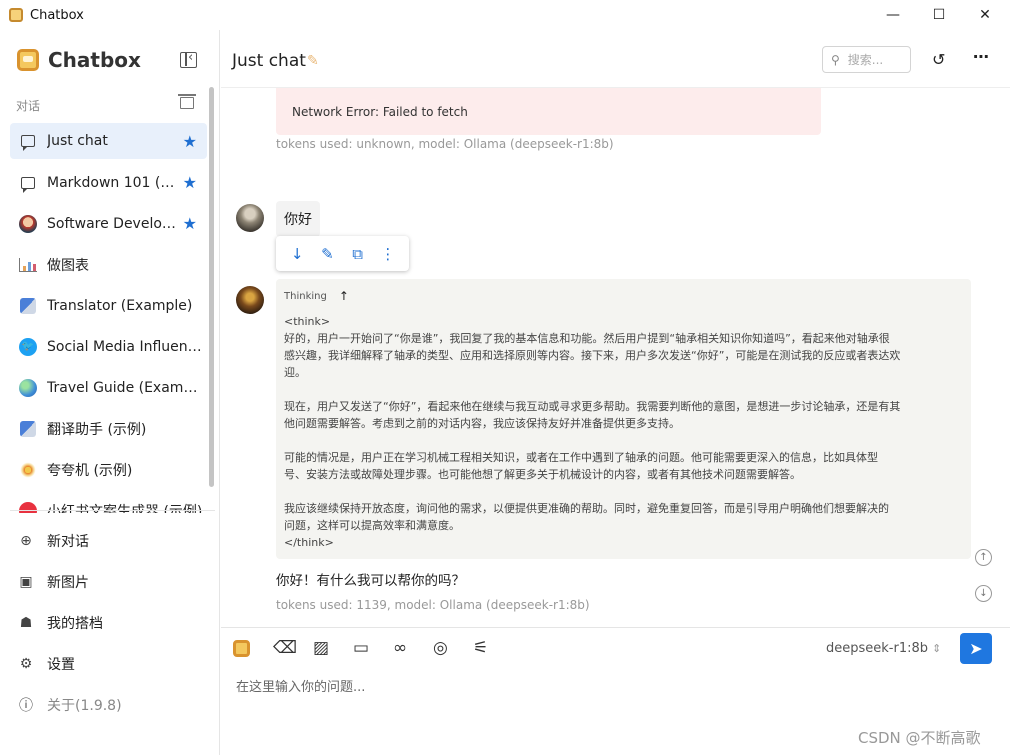 Image resolution: width=1010 pixels, height=755 pixels. I want to click on thinking-line: 他问题需要解答。考虑到之前的对话内容，我应该保持友好并准备提供更多支持。, so click(482, 423).